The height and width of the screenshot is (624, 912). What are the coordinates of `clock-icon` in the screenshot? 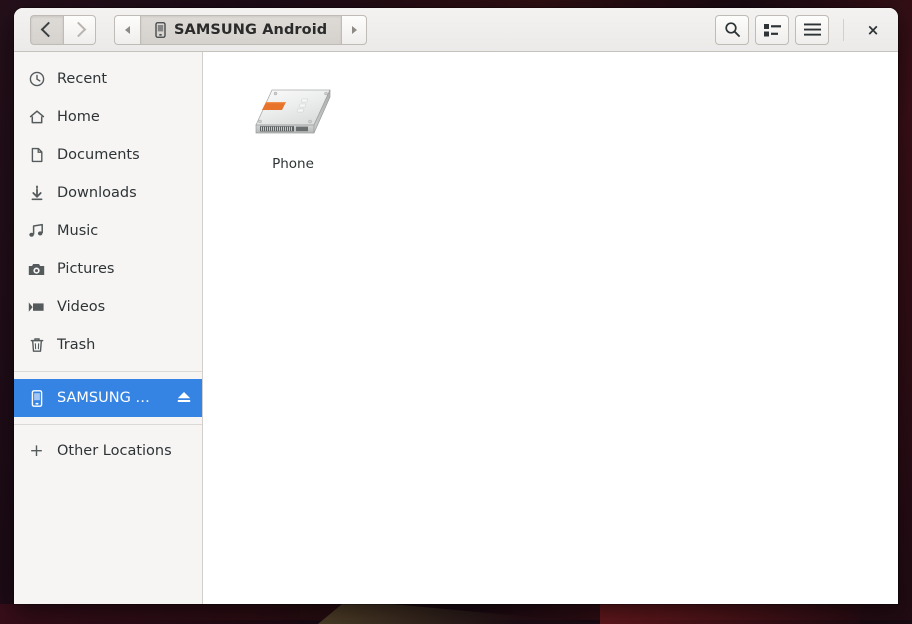 It's located at (36, 79).